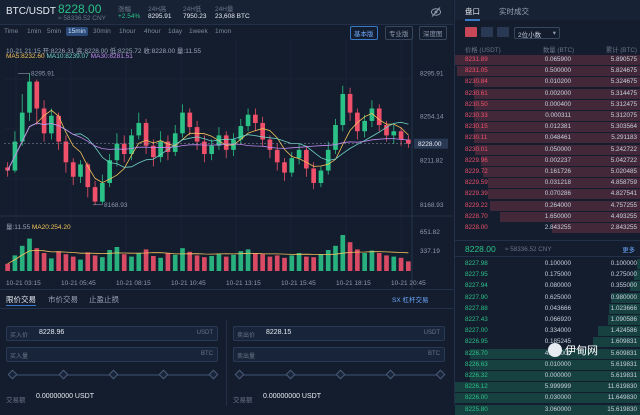 This screenshot has height=415, width=640. What do you see at coordinates (557, 375) in the screenshot?
I see `bid-qty: 0.000000` at bounding box center [557, 375].